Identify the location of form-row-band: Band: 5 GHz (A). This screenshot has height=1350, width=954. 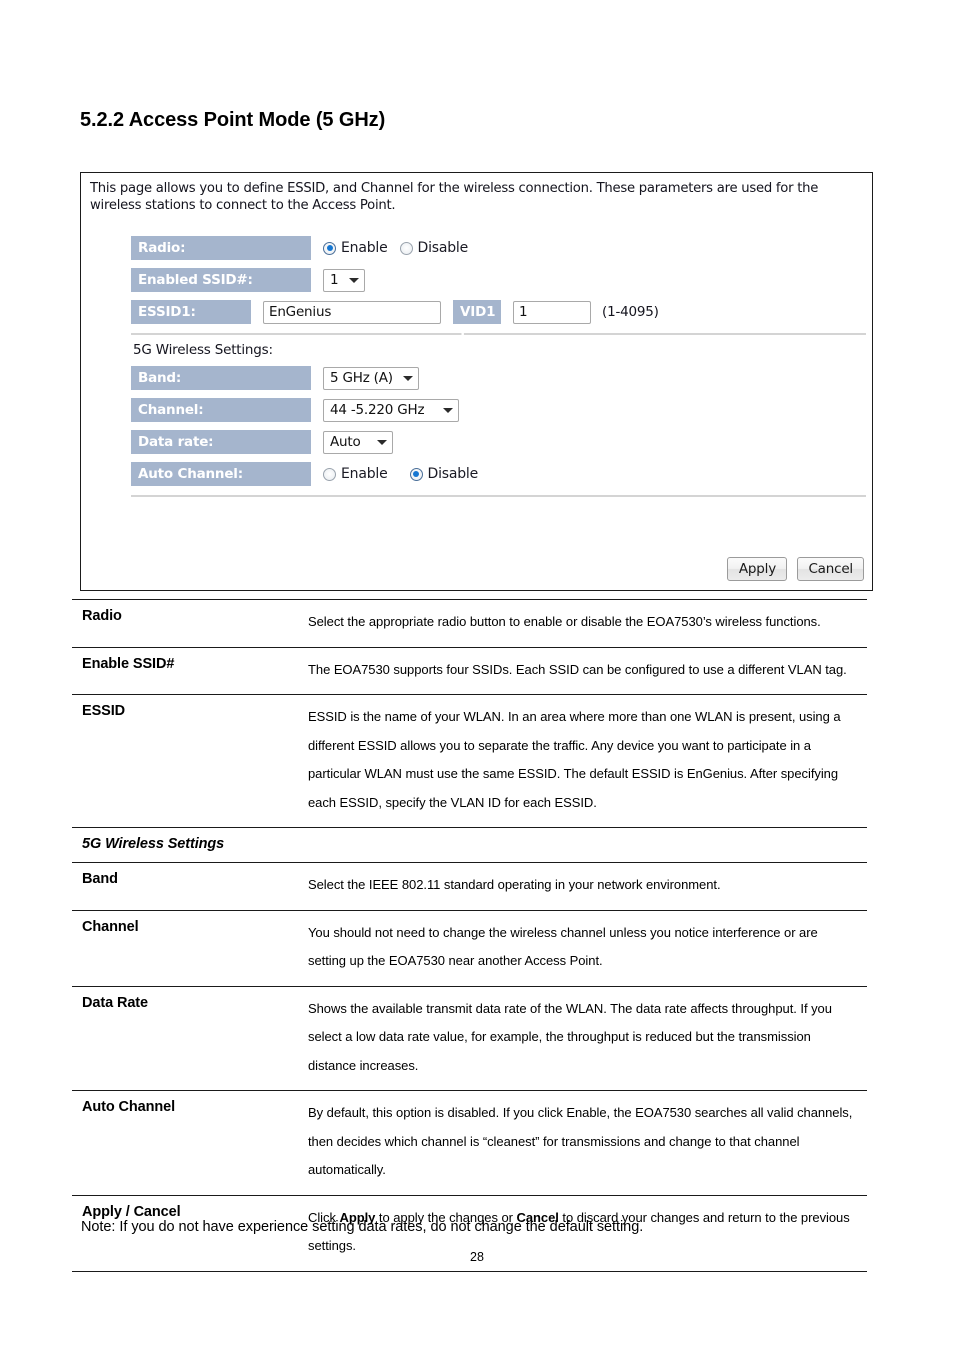
(498, 378).